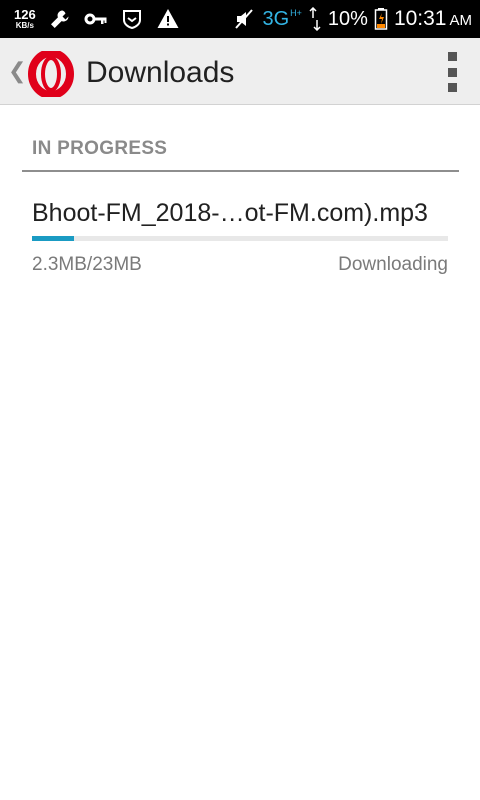 The width and height of the screenshot is (480, 800). What do you see at coordinates (420, 18) in the screenshot?
I see `clock-time: 10:31` at bounding box center [420, 18].